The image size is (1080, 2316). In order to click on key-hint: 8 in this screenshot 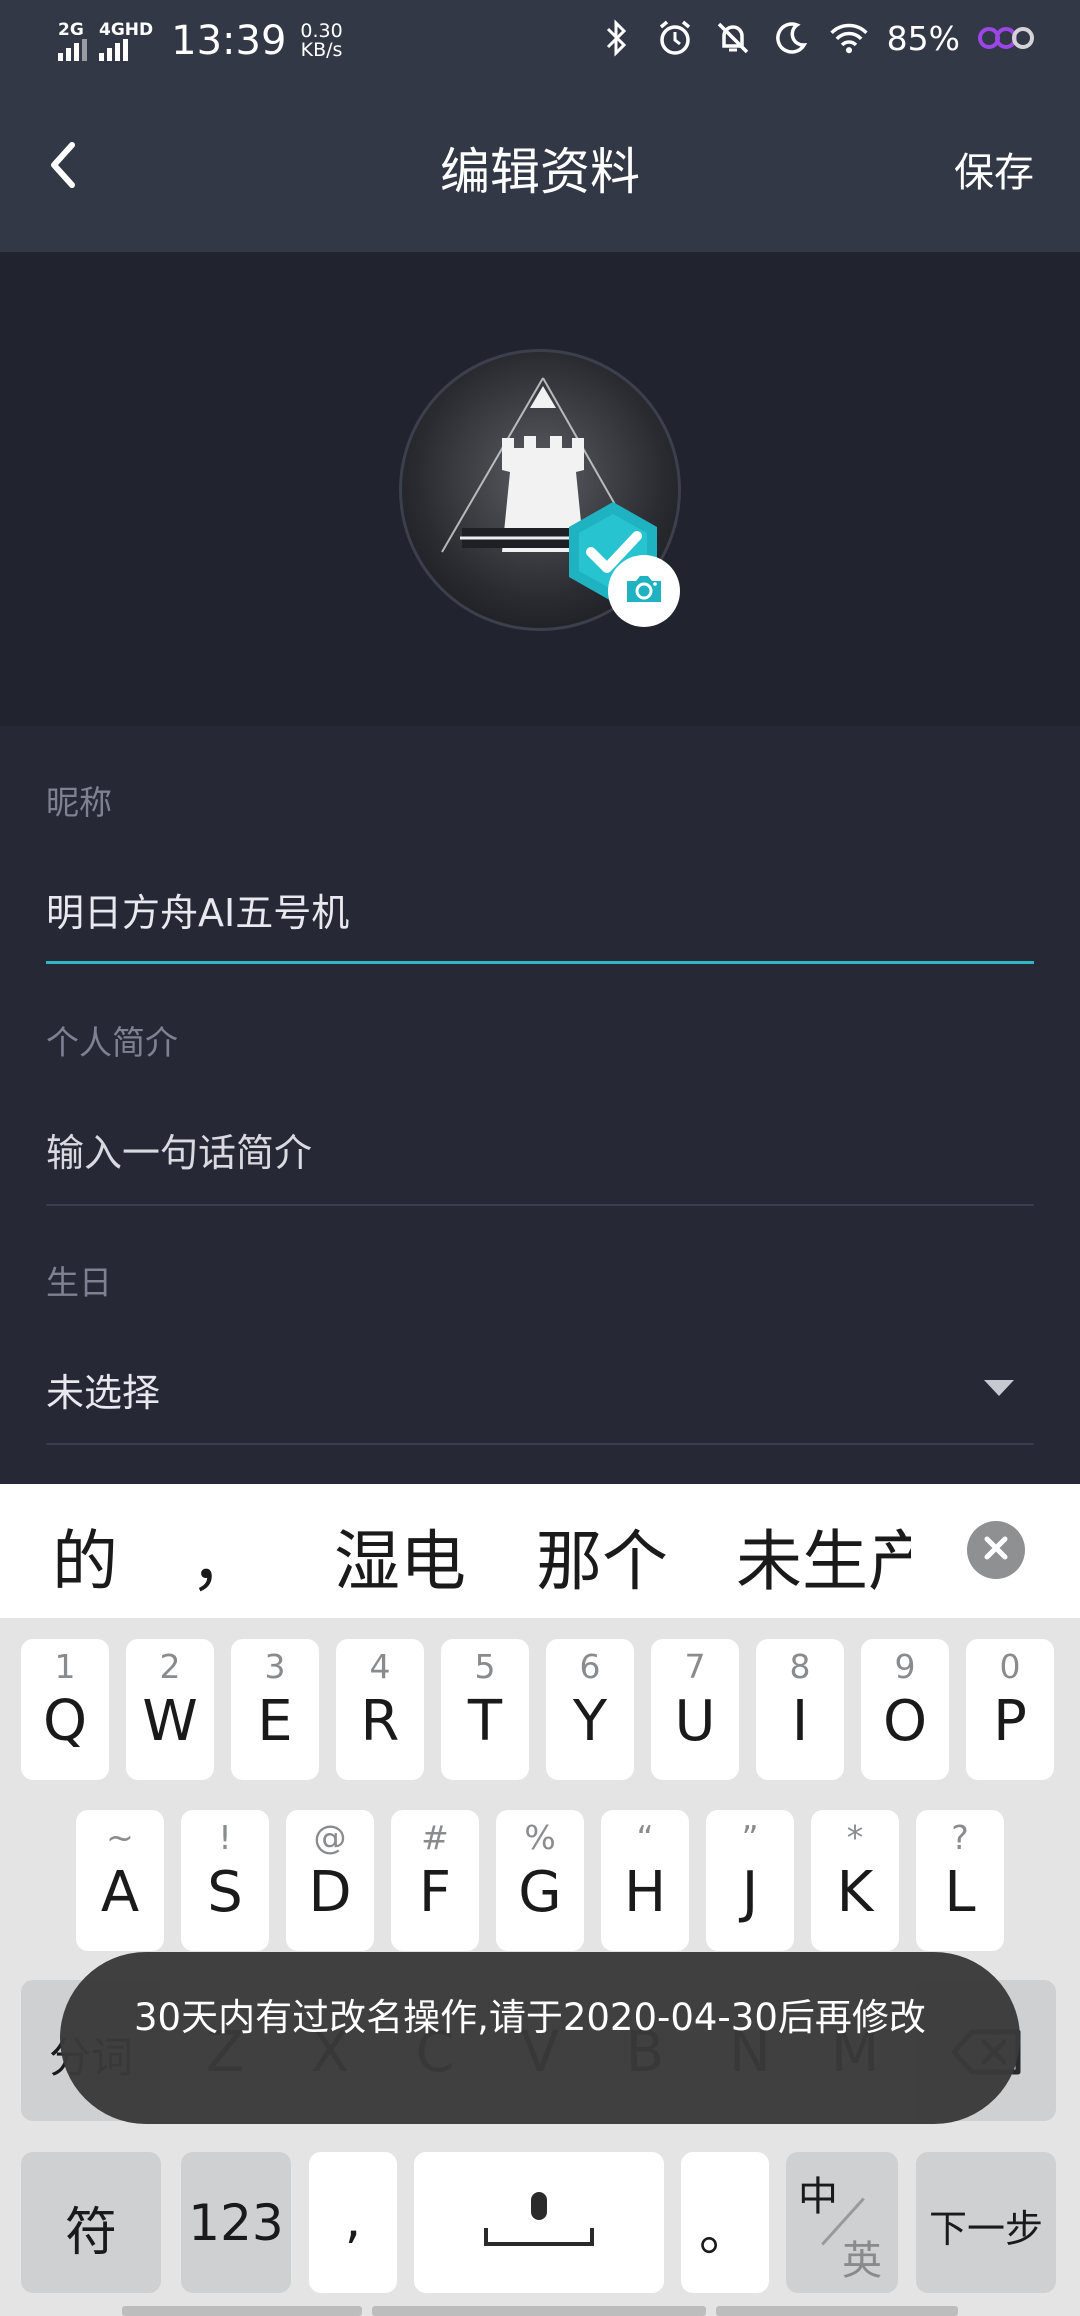, I will do `click(800, 1666)`.